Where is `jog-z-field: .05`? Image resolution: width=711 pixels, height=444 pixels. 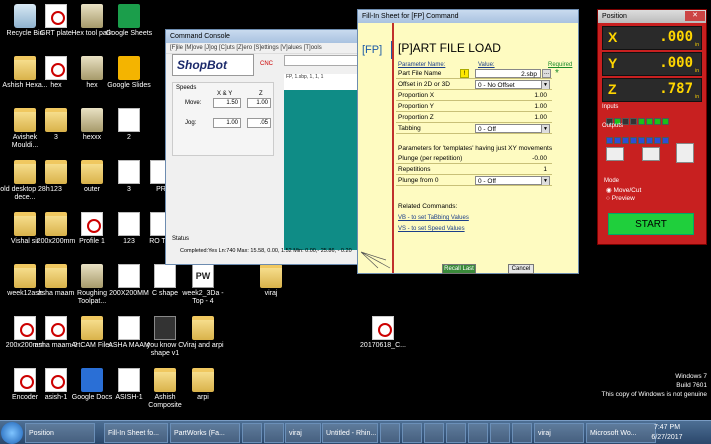
jog-z-field: .05 is located at coordinates (259, 123).